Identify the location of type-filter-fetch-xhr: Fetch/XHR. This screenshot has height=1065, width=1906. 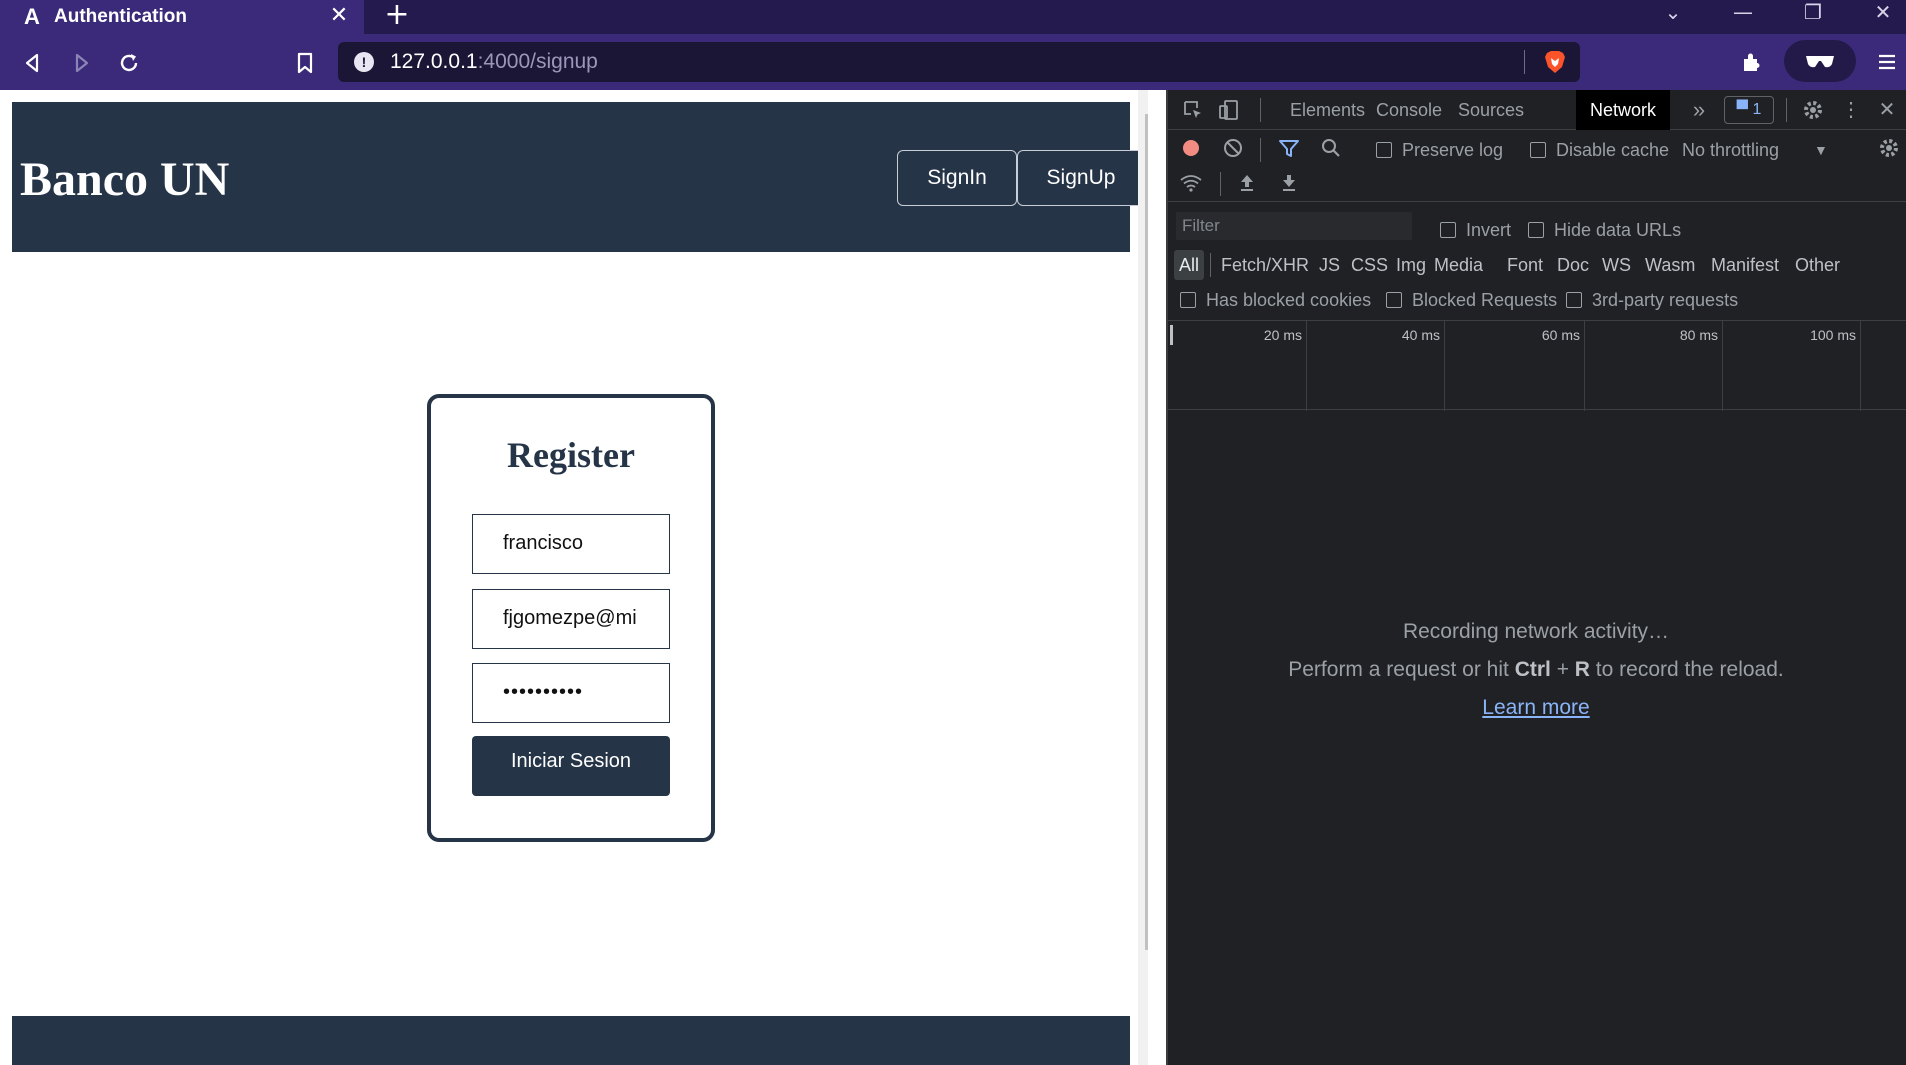
(1265, 265).